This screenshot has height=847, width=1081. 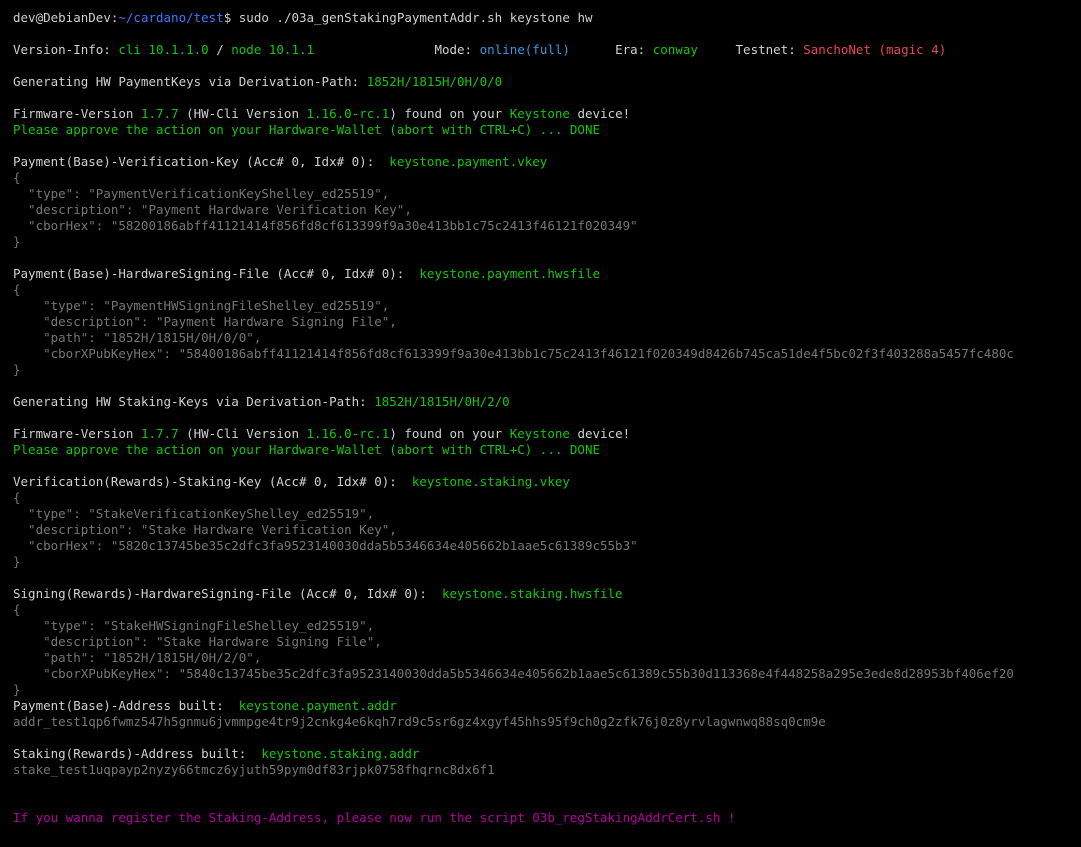 What do you see at coordinates (875, 49) in the screenshot?
I see `version-info-line-segment: SanchoNet (magic 4)` at bounding box center [875, 49].